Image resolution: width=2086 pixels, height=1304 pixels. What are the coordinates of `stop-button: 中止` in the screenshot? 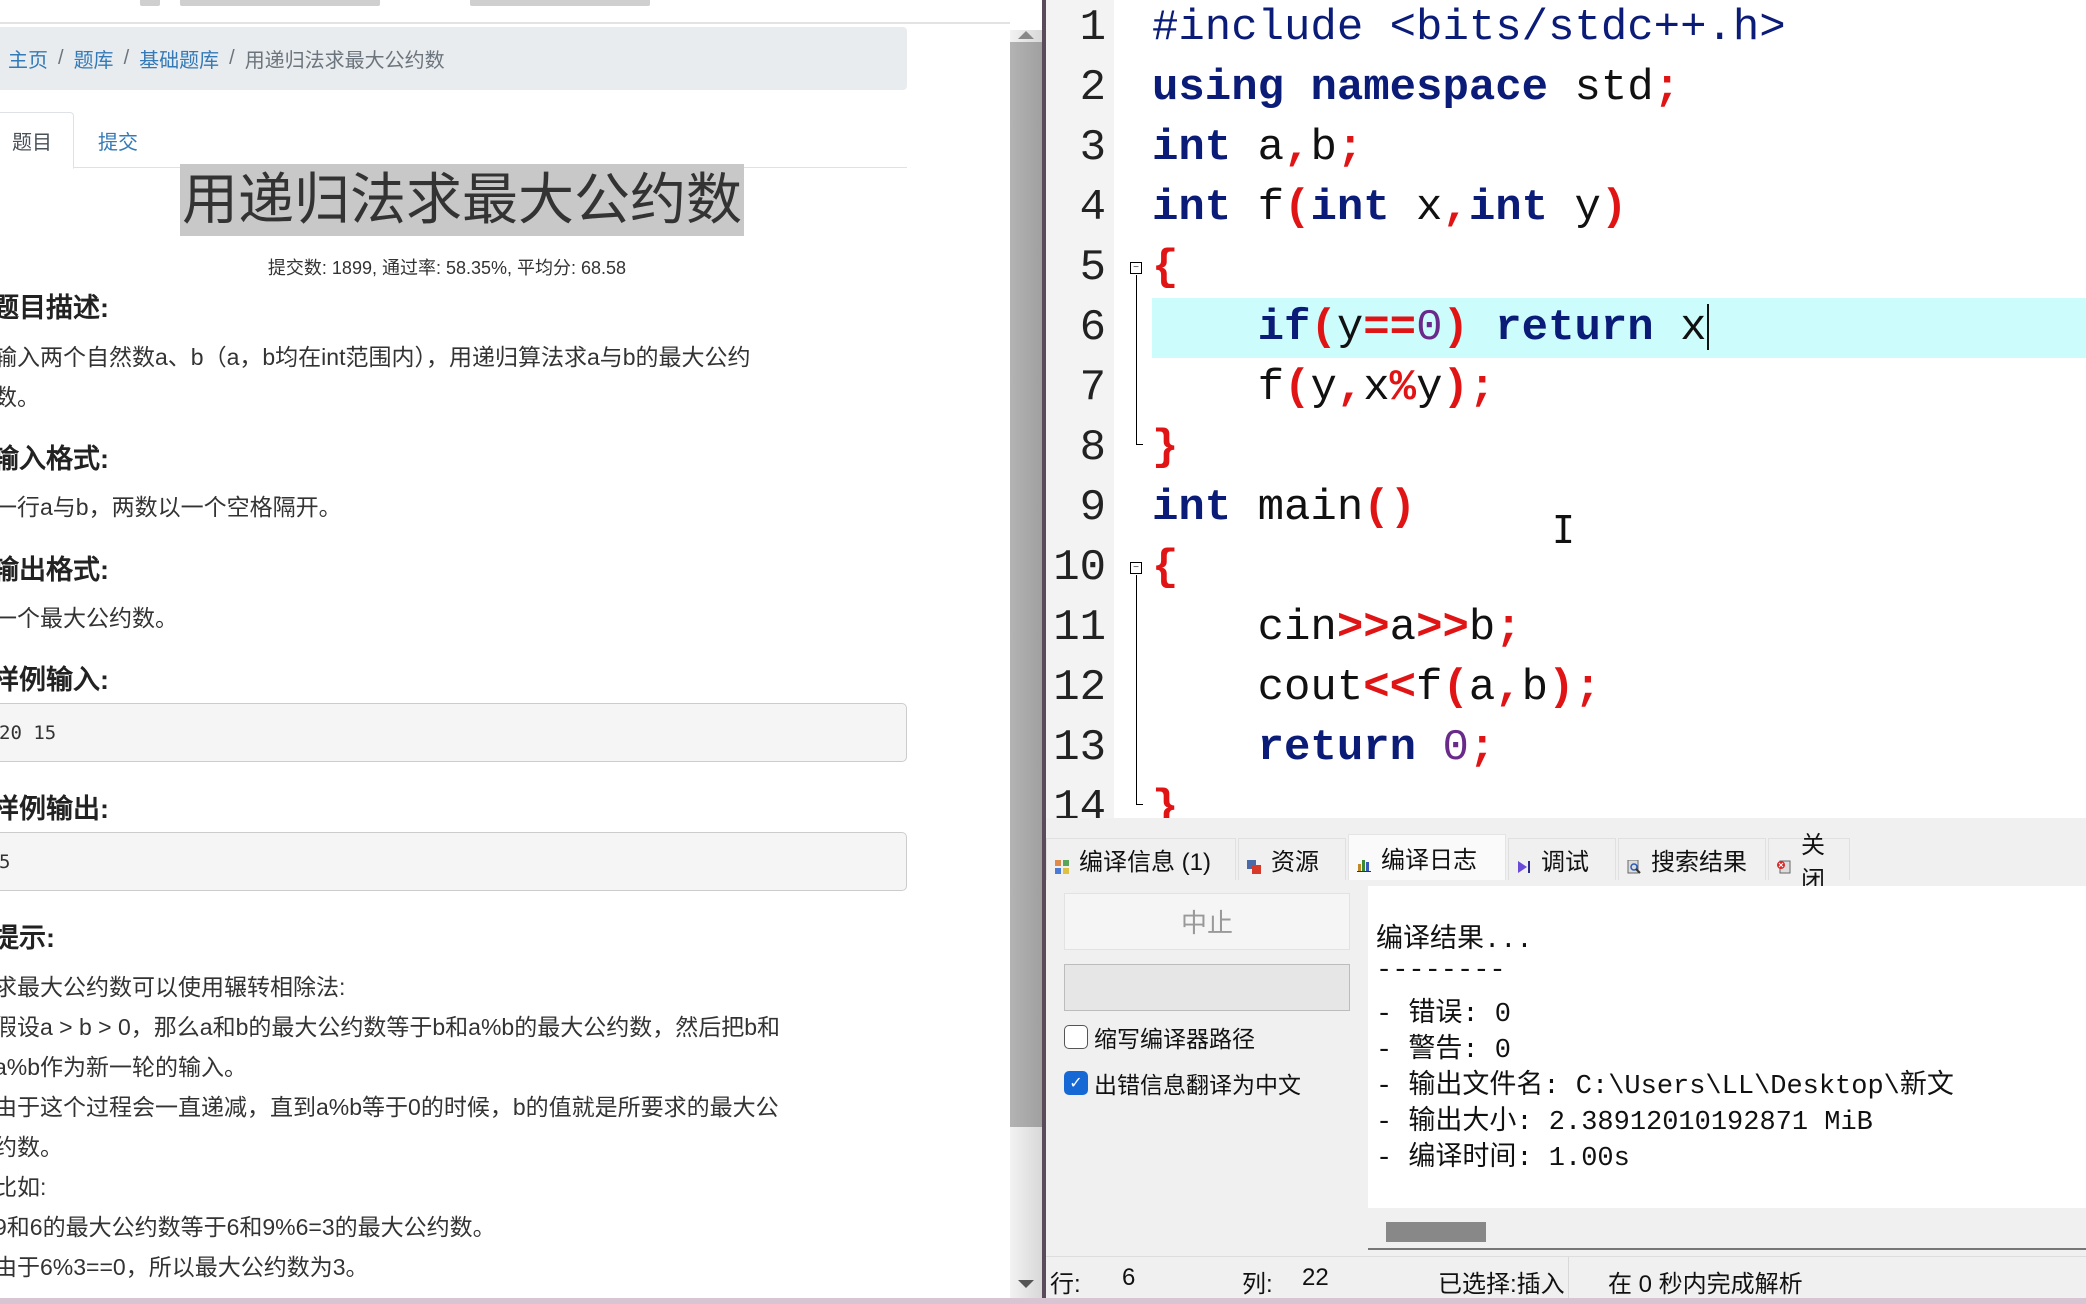 It's located at (1207, 921).